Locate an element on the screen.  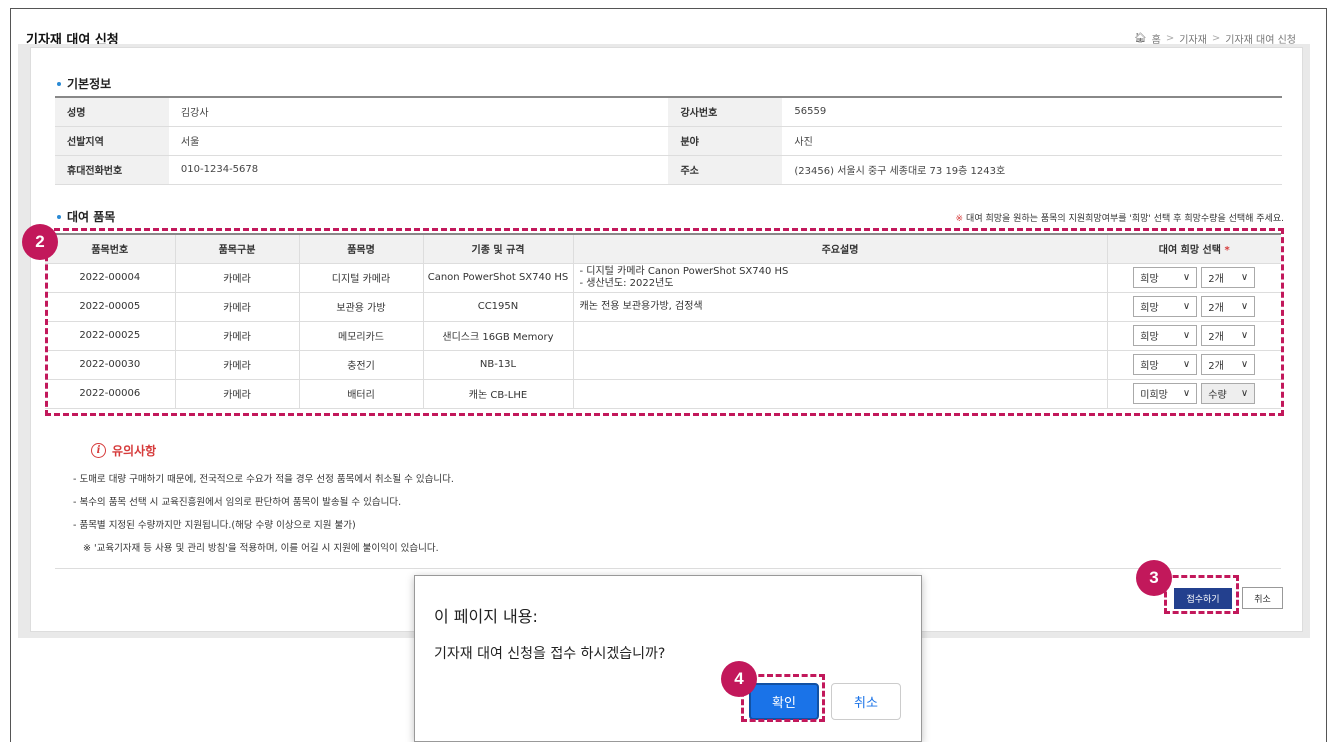
callout-badge-3: 3 is located at coordinates (1154, 578).